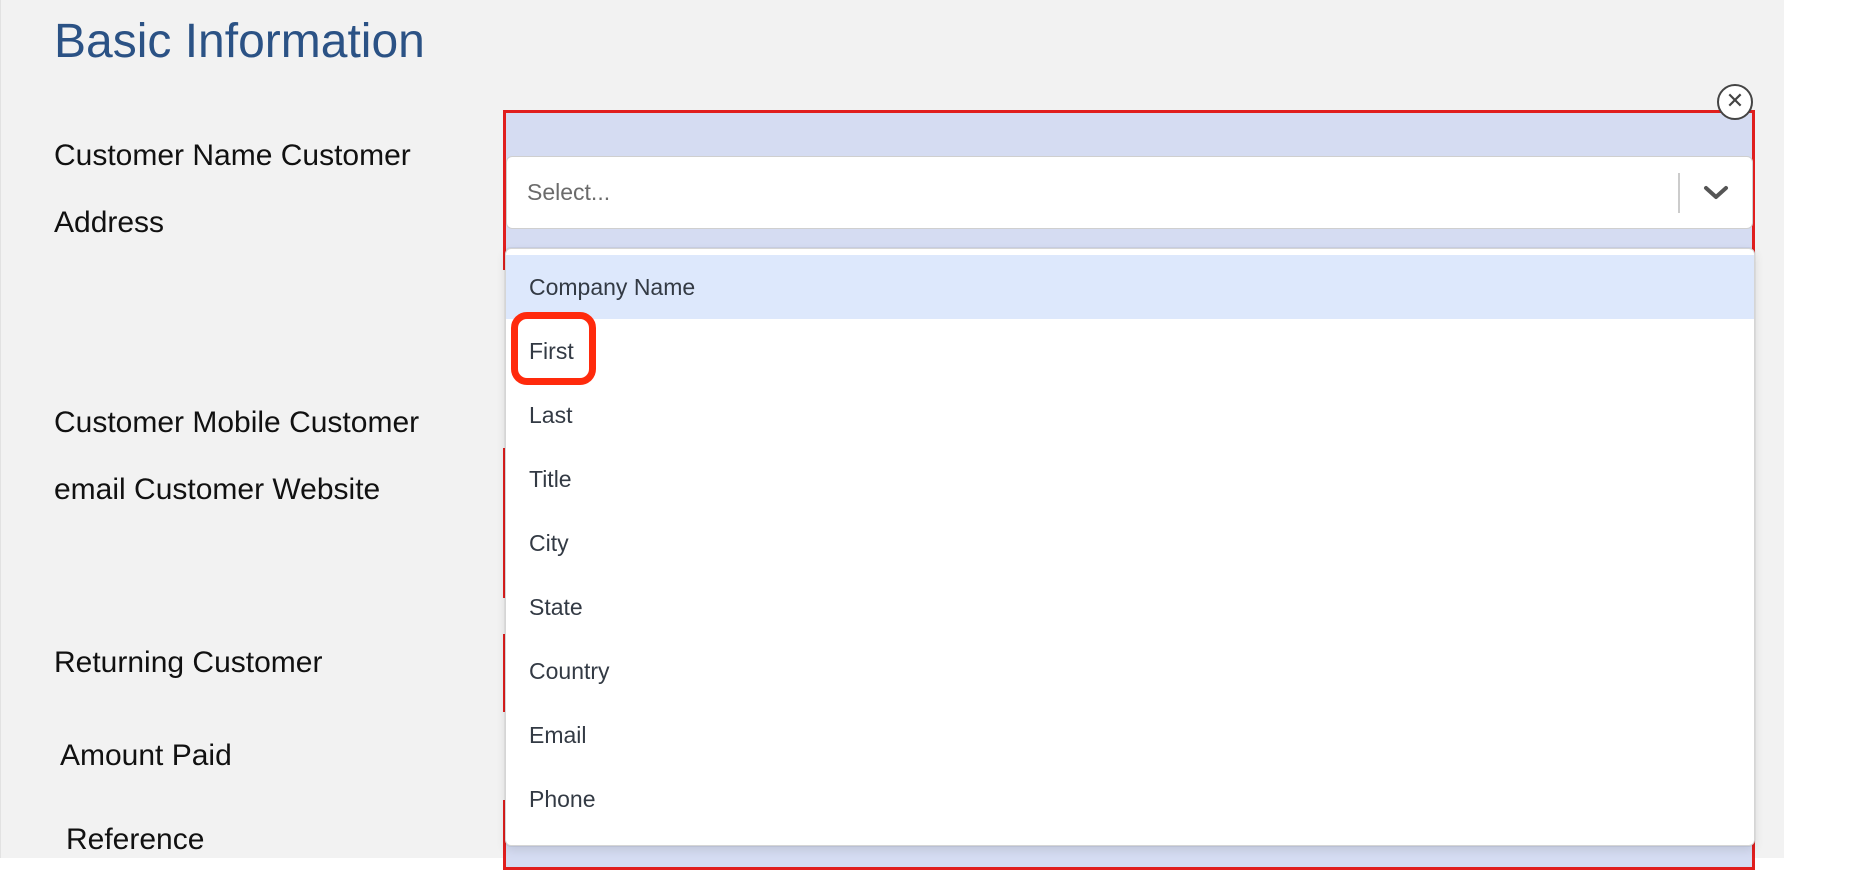  I want to click on amount-paid-label: Amount Paid, so click(146, 755).